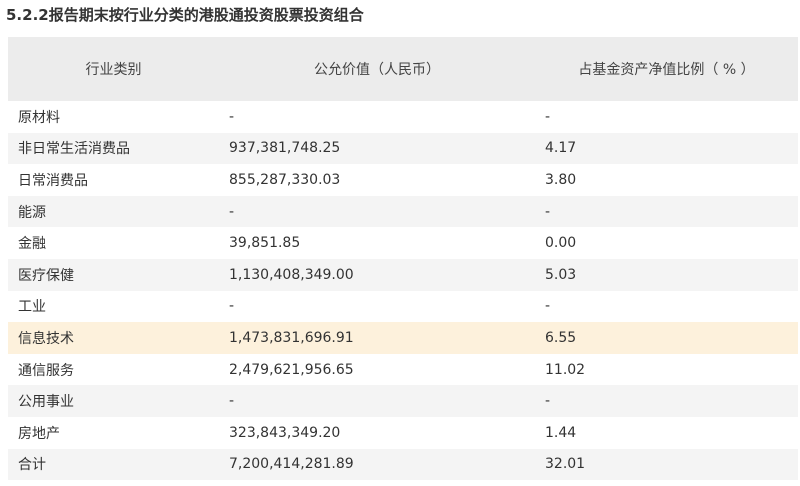 The image size is (800, 486). Describe the element at coordinates (377, 369) in the screenshot. I see `cell-fair-value: 2,479,621,956.65` at that location.